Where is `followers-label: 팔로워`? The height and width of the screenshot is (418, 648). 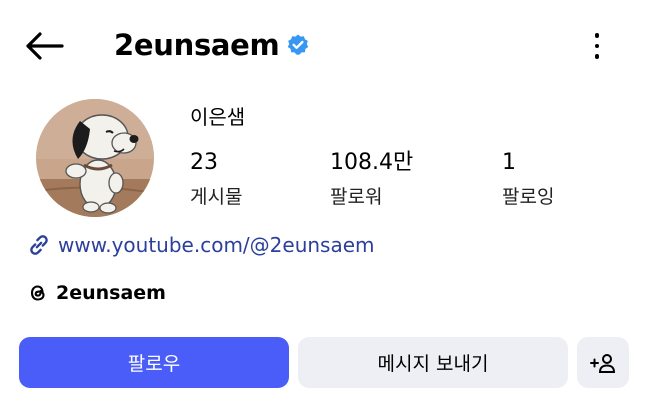
followers-label: 팔로워 is located at coordinates (356, 197).